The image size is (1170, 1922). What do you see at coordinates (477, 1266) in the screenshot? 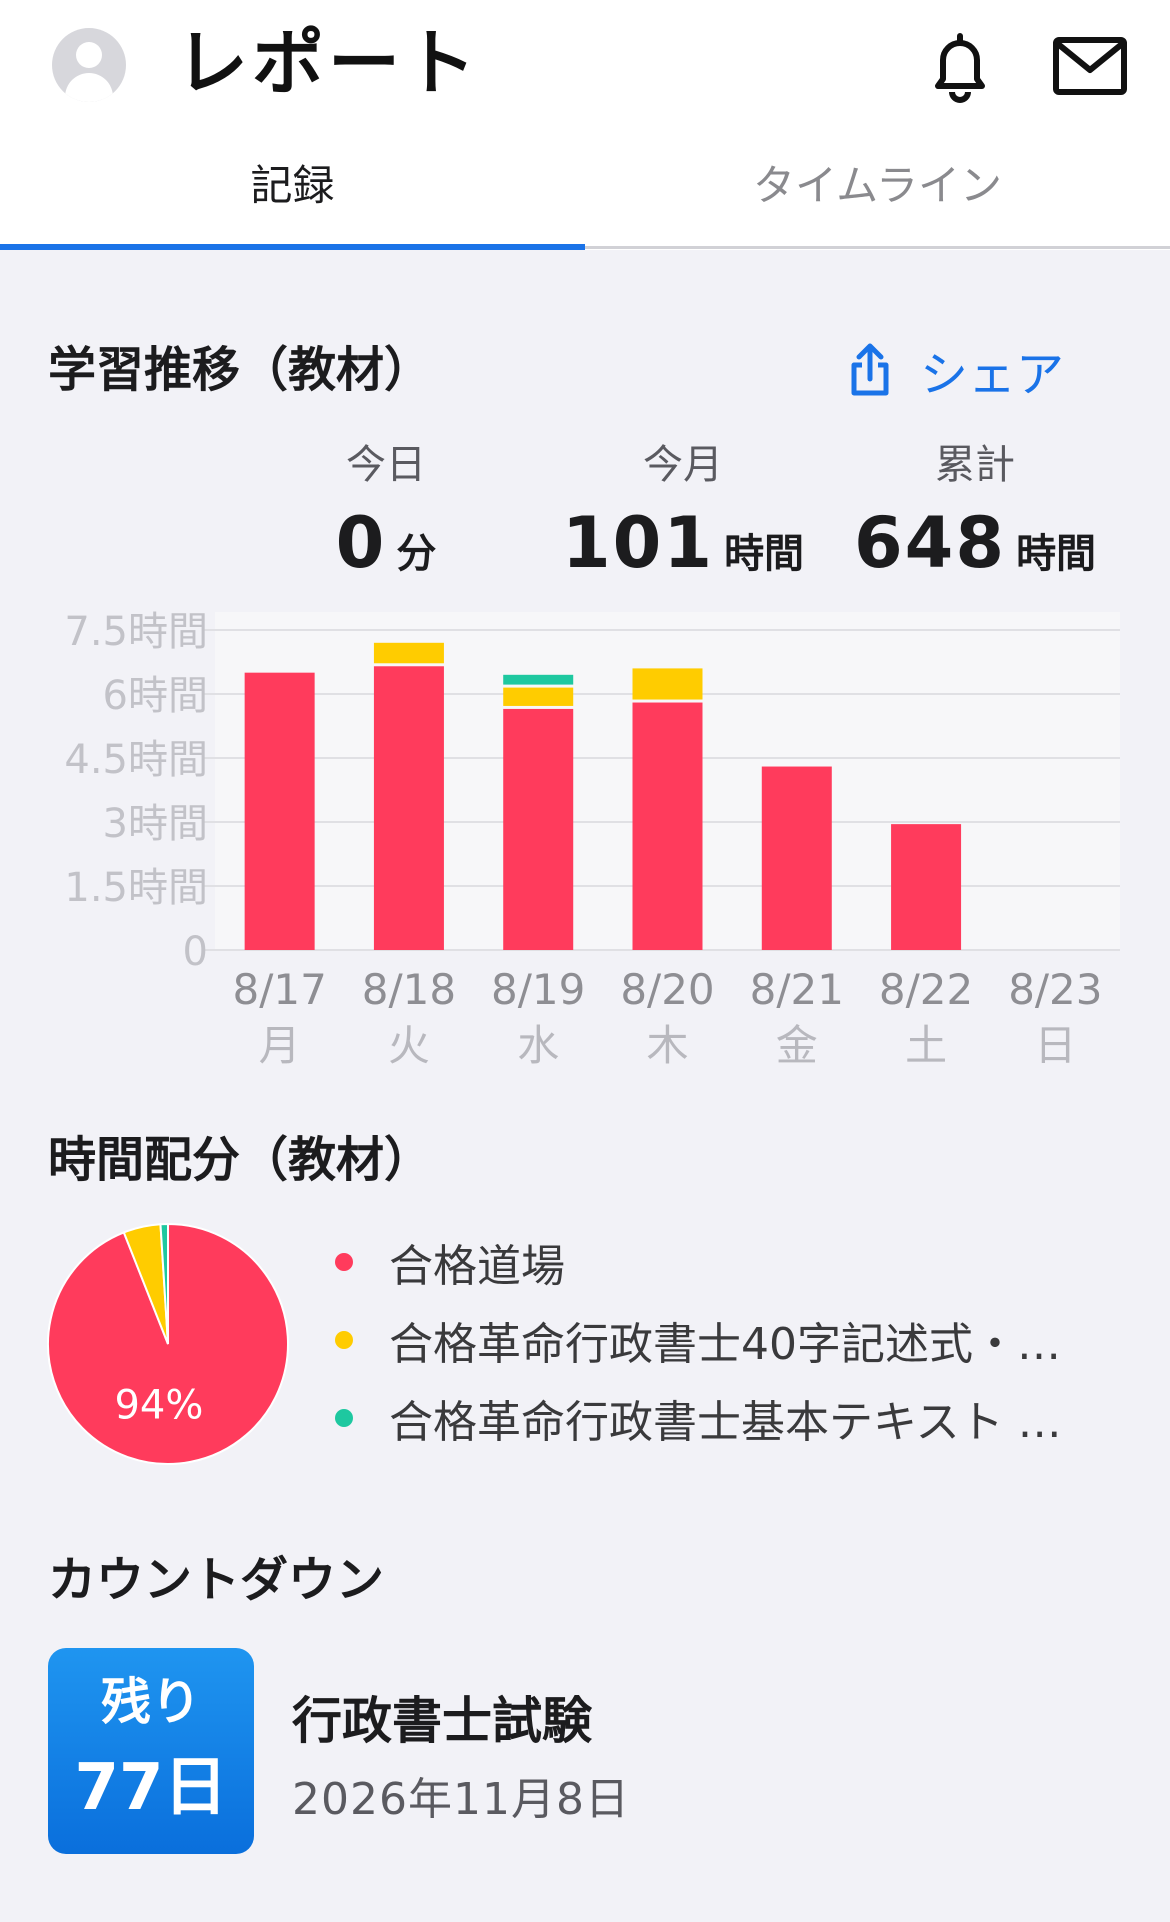
I see `legend-label: 合格道場` at bounding box center [477, 1266].